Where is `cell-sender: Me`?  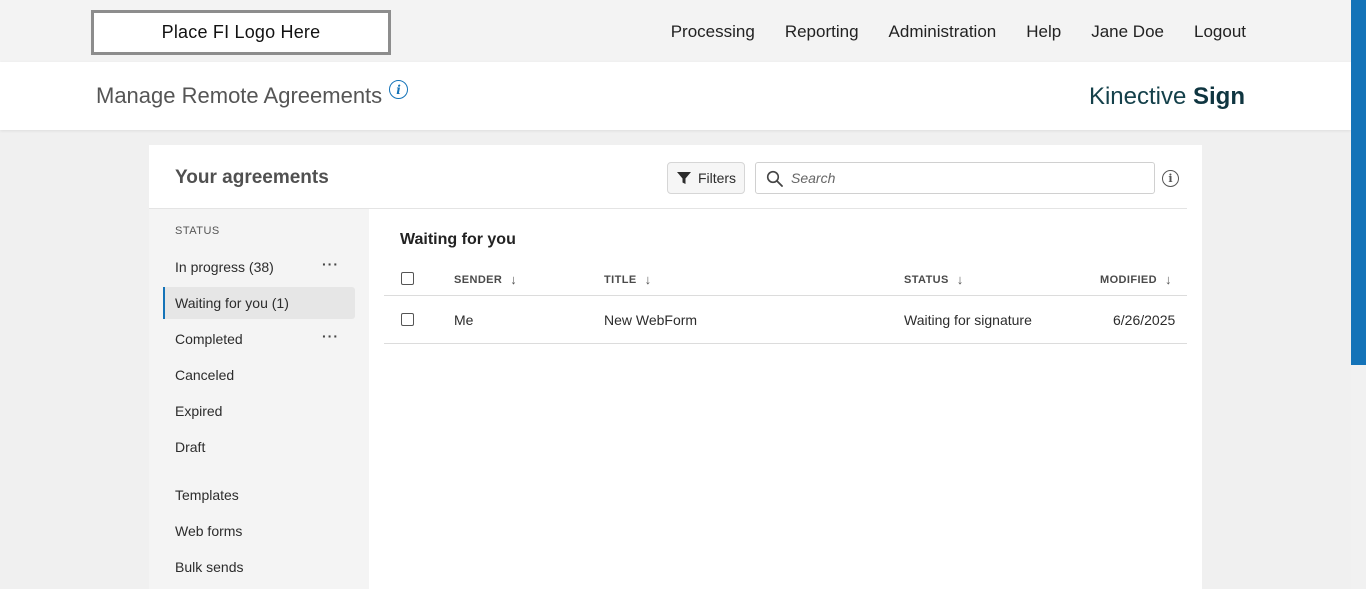
cell-sender: Me is located at coordinates (464, 320).